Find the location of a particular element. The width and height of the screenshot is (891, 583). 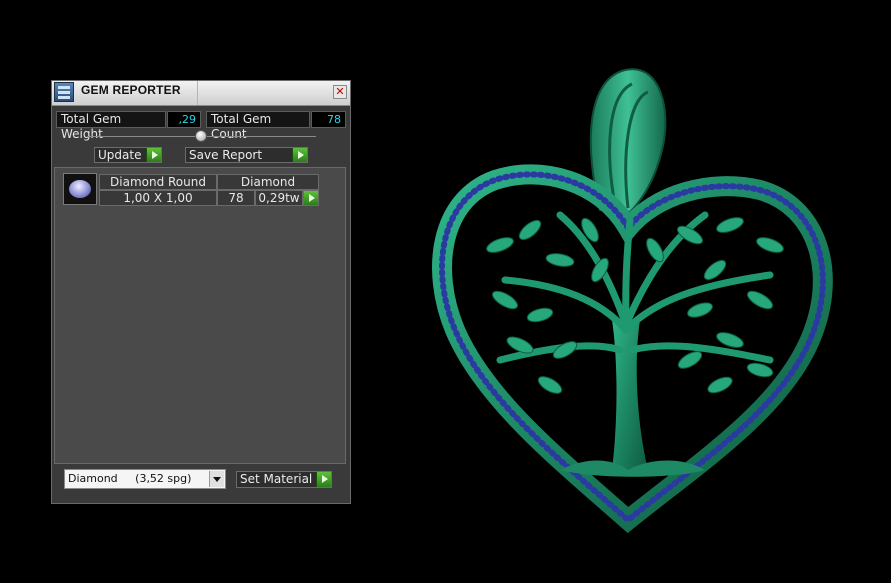

gem-size-cell: 1,00 X 1,00 is located at coordinates (158, 198).